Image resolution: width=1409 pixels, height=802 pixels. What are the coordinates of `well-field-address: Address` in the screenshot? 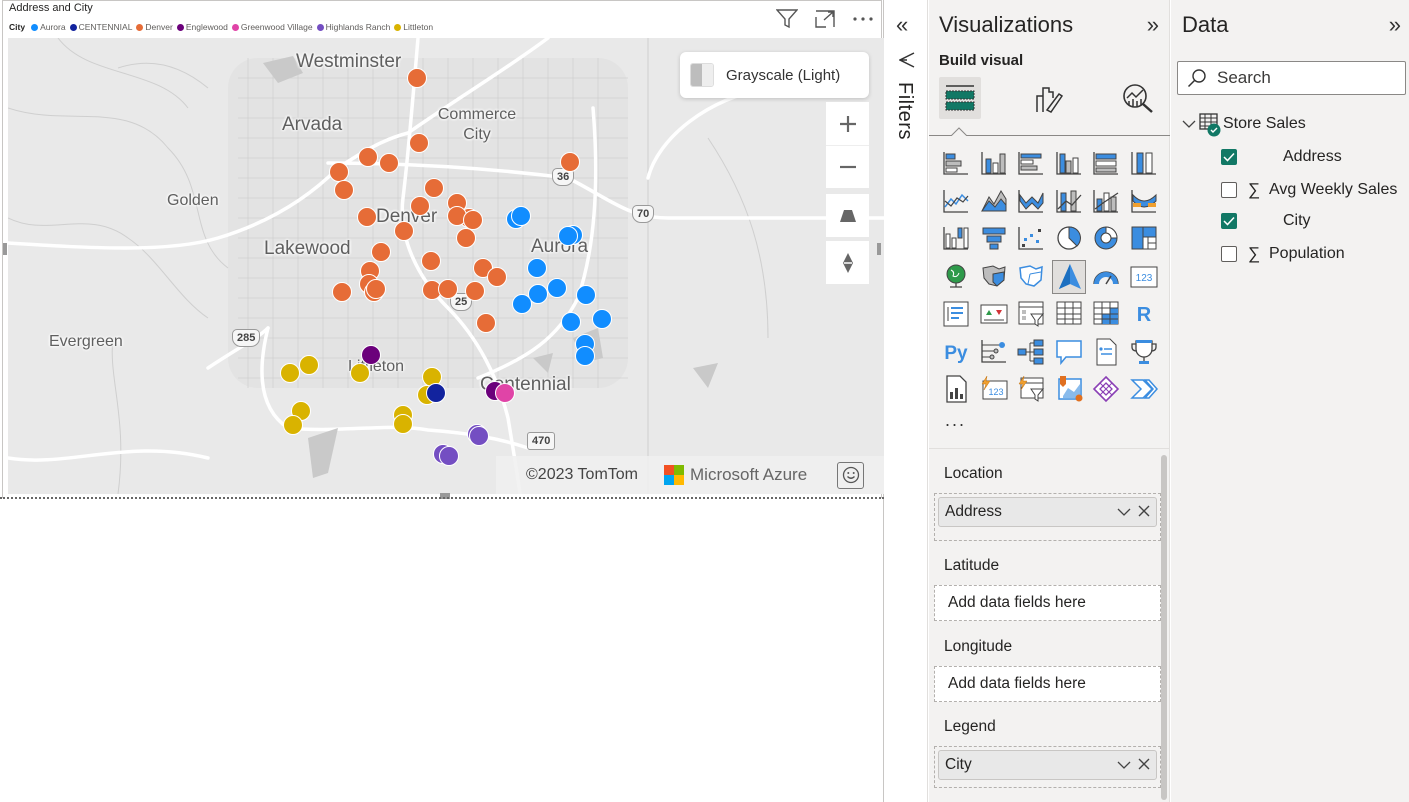 It's located at (1047, 512).